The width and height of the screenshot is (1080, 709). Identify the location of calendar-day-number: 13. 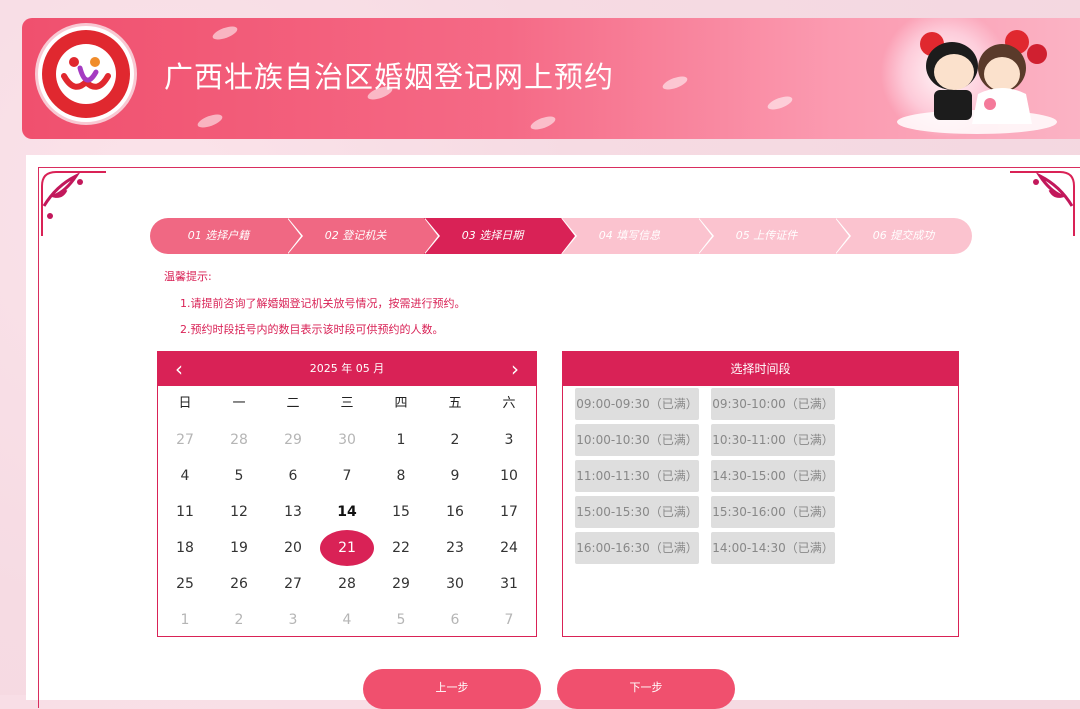
(293, 512).